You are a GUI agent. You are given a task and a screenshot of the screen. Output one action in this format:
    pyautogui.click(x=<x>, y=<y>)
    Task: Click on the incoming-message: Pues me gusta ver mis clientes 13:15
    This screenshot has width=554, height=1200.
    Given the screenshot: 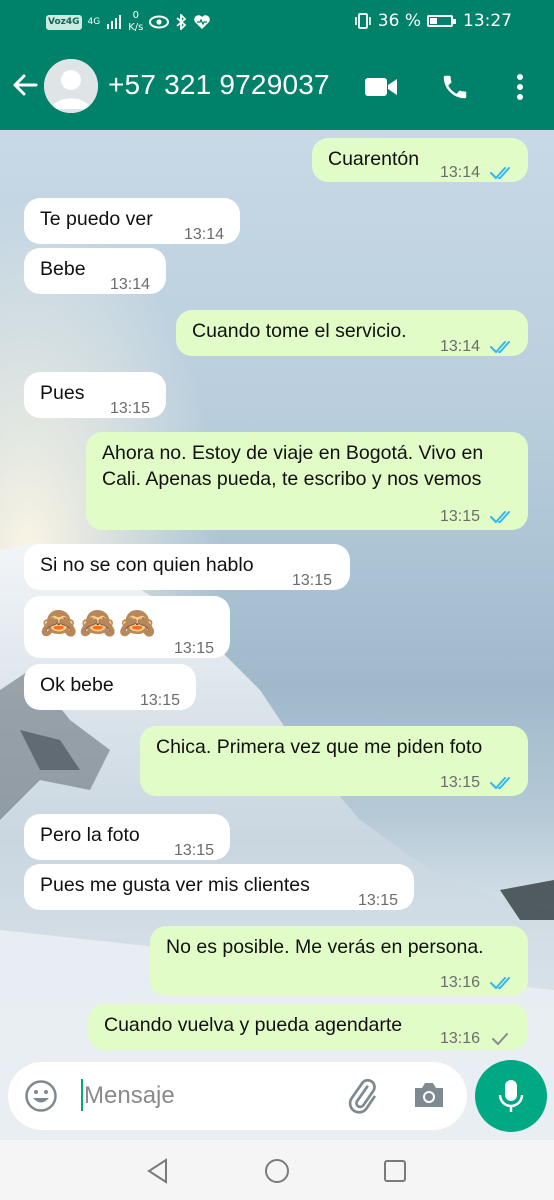 What is the action you would take?
    pyautogui.click(x=219, y=887)
    